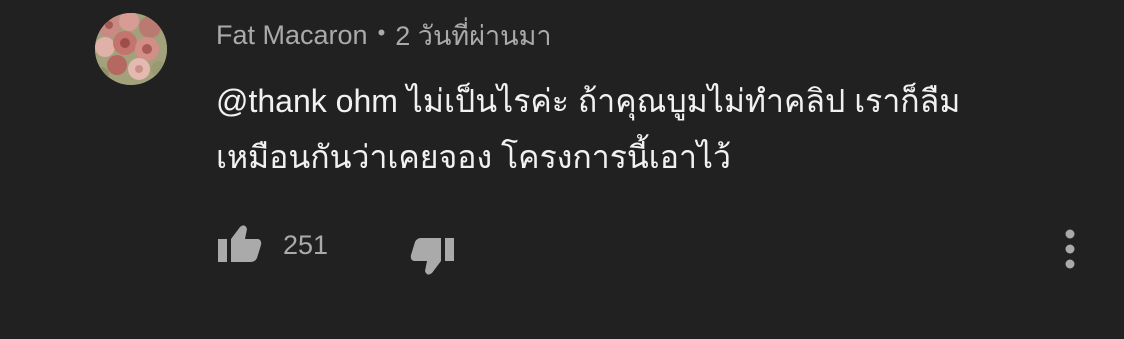 The width and height of the screenshot is (1124, 339). I want to click on comment-header: Fat Macaron • 2 วันที่ผ่านมา, so click(384, 35).